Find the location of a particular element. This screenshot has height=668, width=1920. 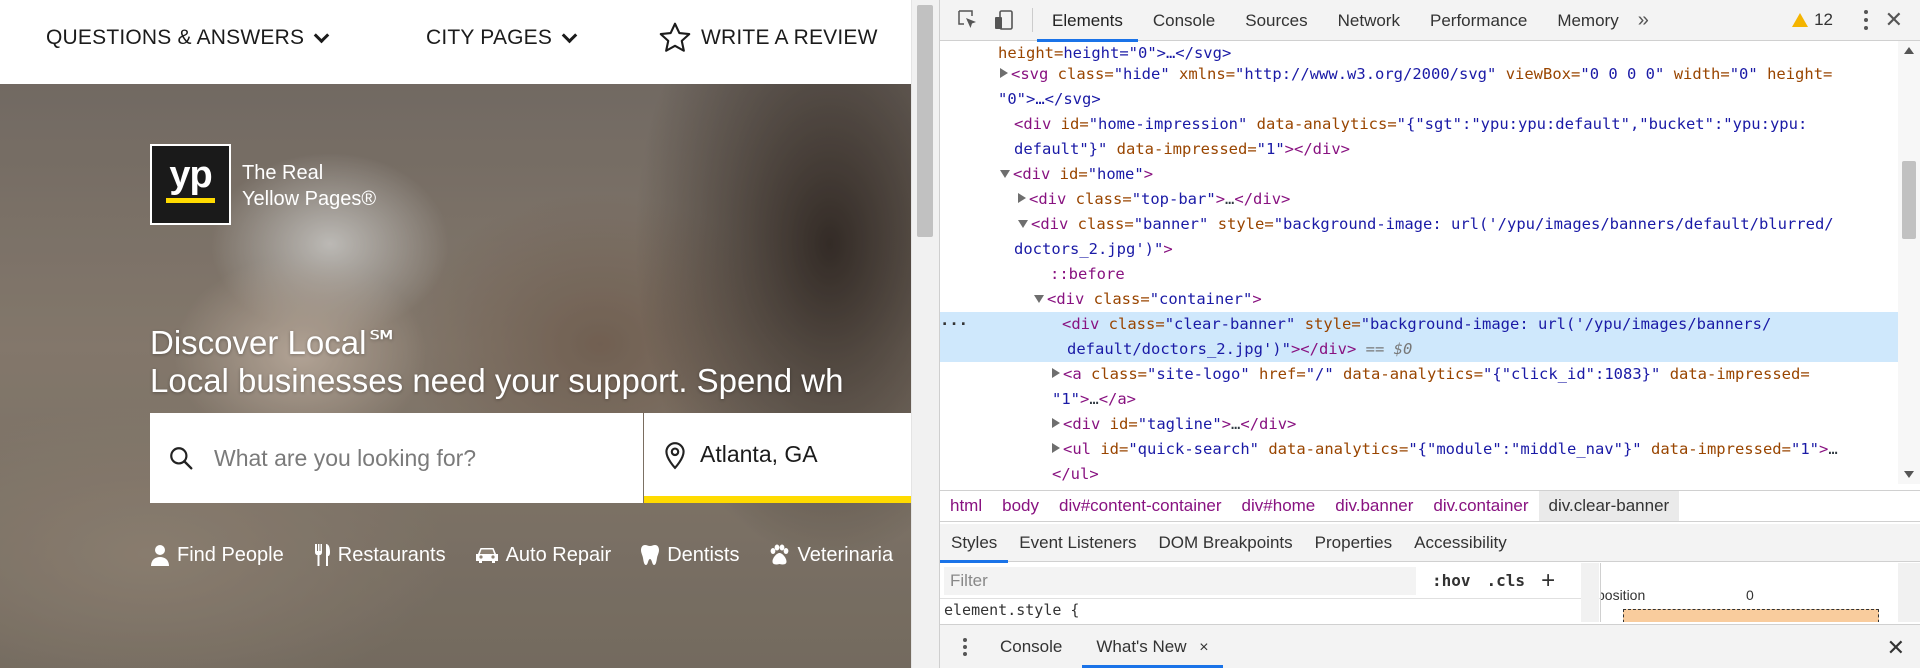

tab-network: Network is located at coordinates (1369, 20).